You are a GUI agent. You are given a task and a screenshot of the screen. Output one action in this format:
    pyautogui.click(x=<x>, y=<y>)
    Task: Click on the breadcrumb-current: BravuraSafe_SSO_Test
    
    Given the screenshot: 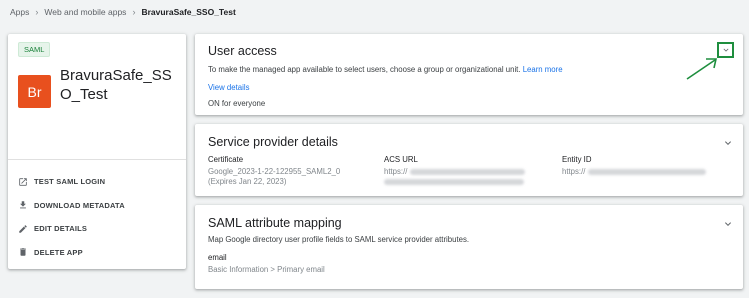 What is the action you would take?
    pyautogui.click(x=188, y=12)
    